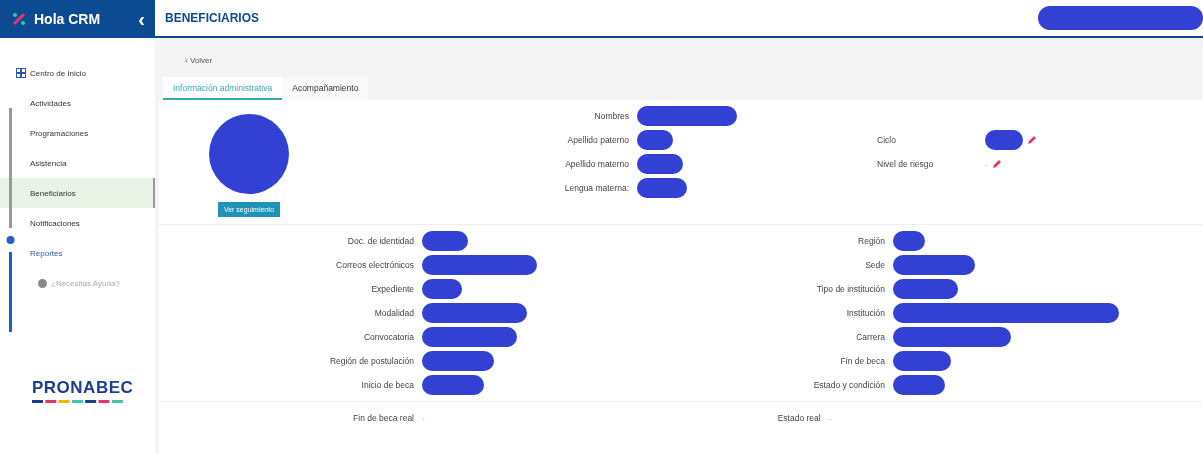  What do you see at coordinates (874, 265) in the screenshot?
I see `field-label: Sede` at bounding box center [874, 265].